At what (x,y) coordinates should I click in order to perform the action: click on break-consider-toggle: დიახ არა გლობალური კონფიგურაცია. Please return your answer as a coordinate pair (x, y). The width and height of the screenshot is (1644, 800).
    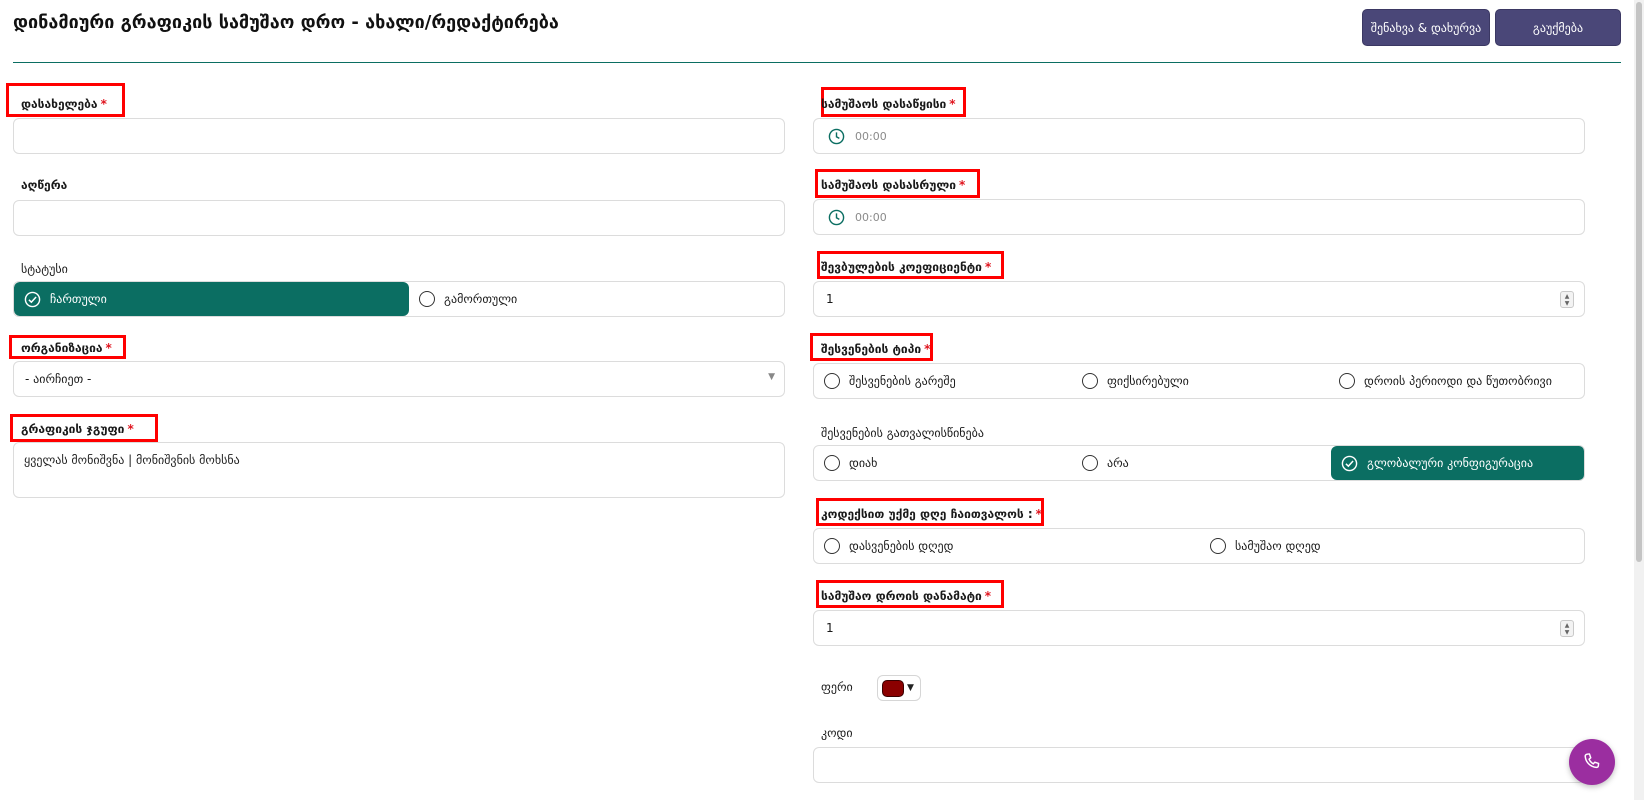
    Looking at the image, I should click on (1199, 463).